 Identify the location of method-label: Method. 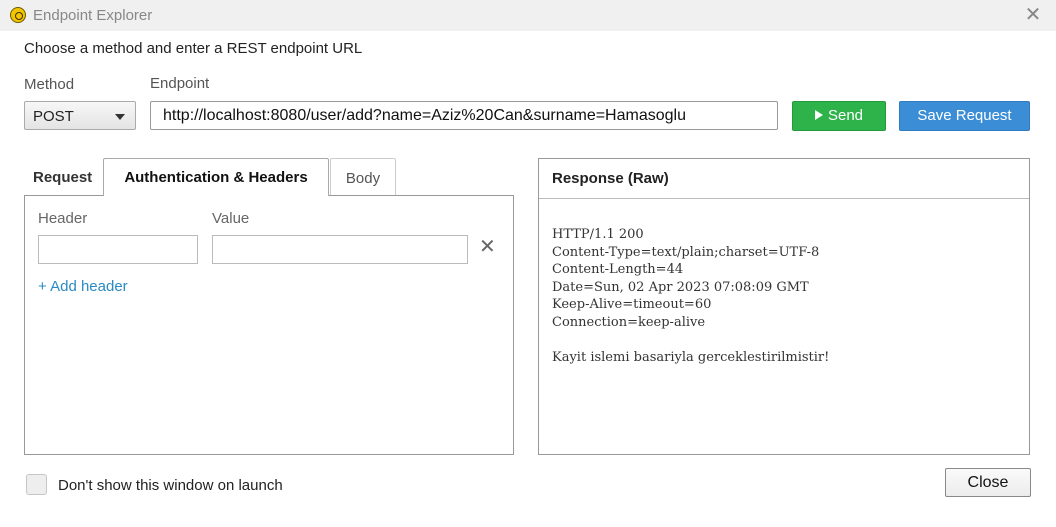
(49, 84).